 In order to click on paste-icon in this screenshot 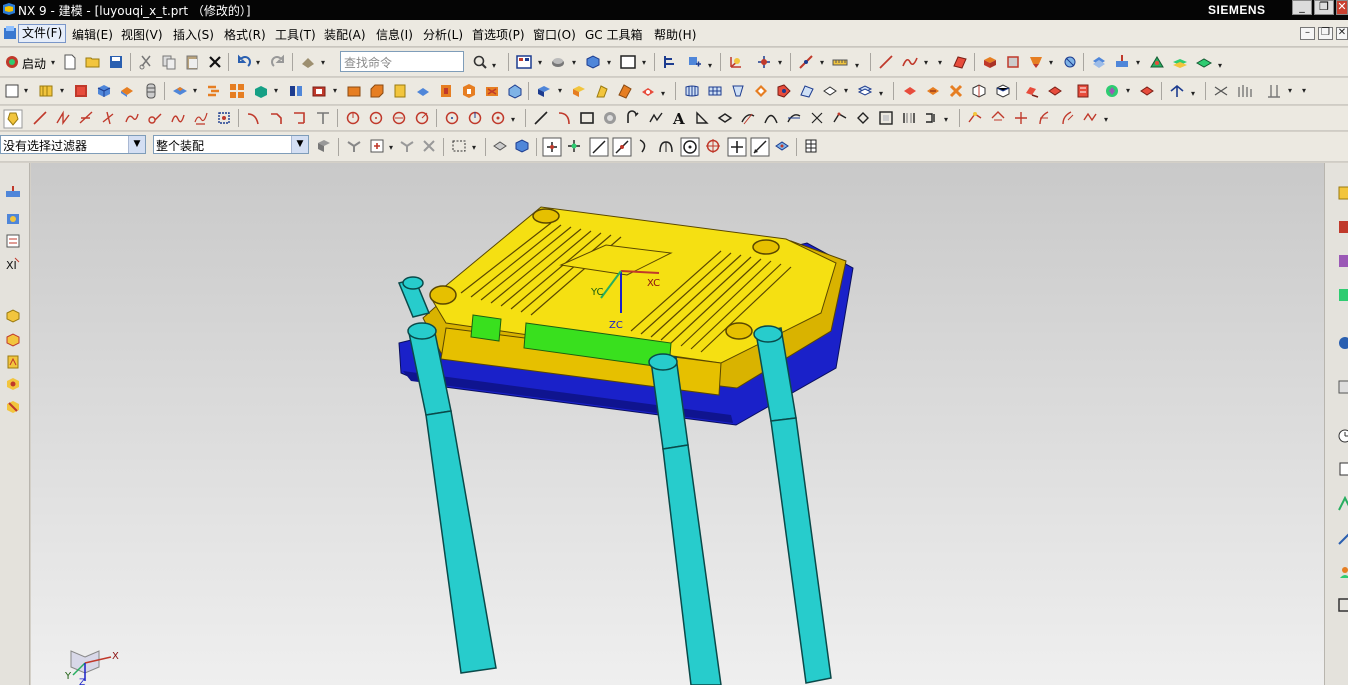, I will do `click(192, 62)`.